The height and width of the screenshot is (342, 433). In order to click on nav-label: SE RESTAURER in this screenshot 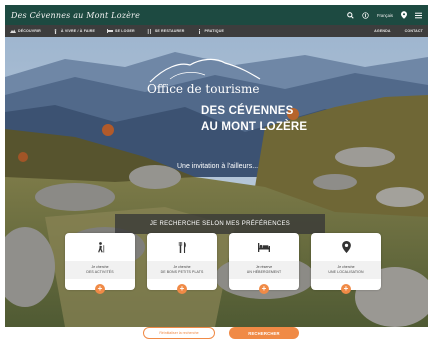, I will do `click(169, 31)`.